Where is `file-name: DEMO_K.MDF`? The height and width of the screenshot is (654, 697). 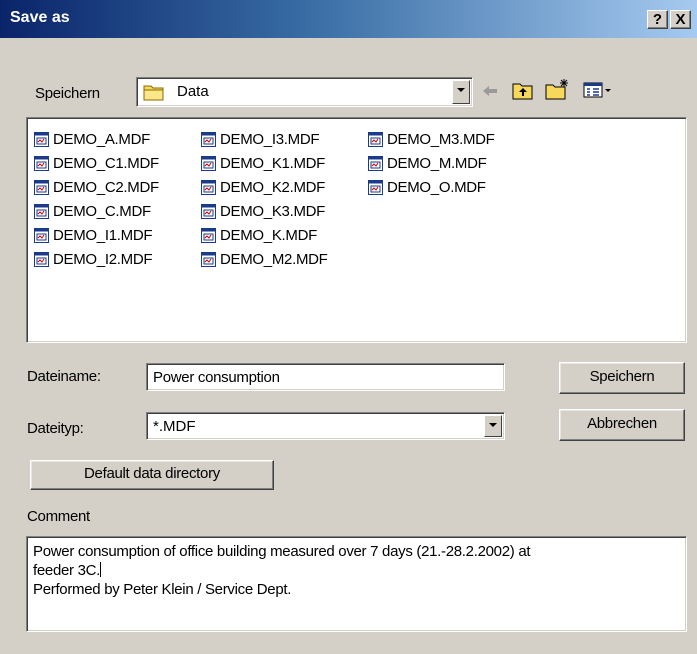
file-name: DEMO_K.MDF is located at coordinates (269, 235).